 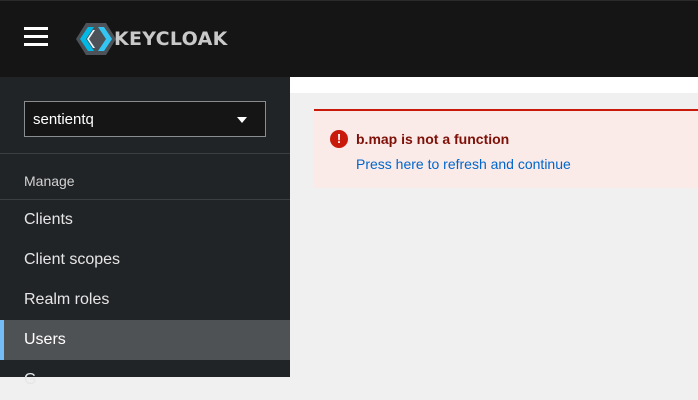 What do you see at coordinates (145, 340) in the screenshot?
I see `sidebar-item-users: Users` at bounding box center [145, 340].